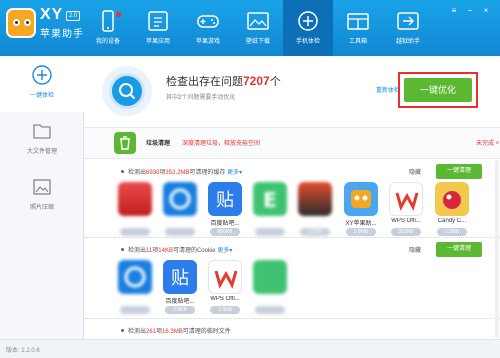 This screenshot has height=358, width=500. I want to click on item-count: 261, so click(151, 332).